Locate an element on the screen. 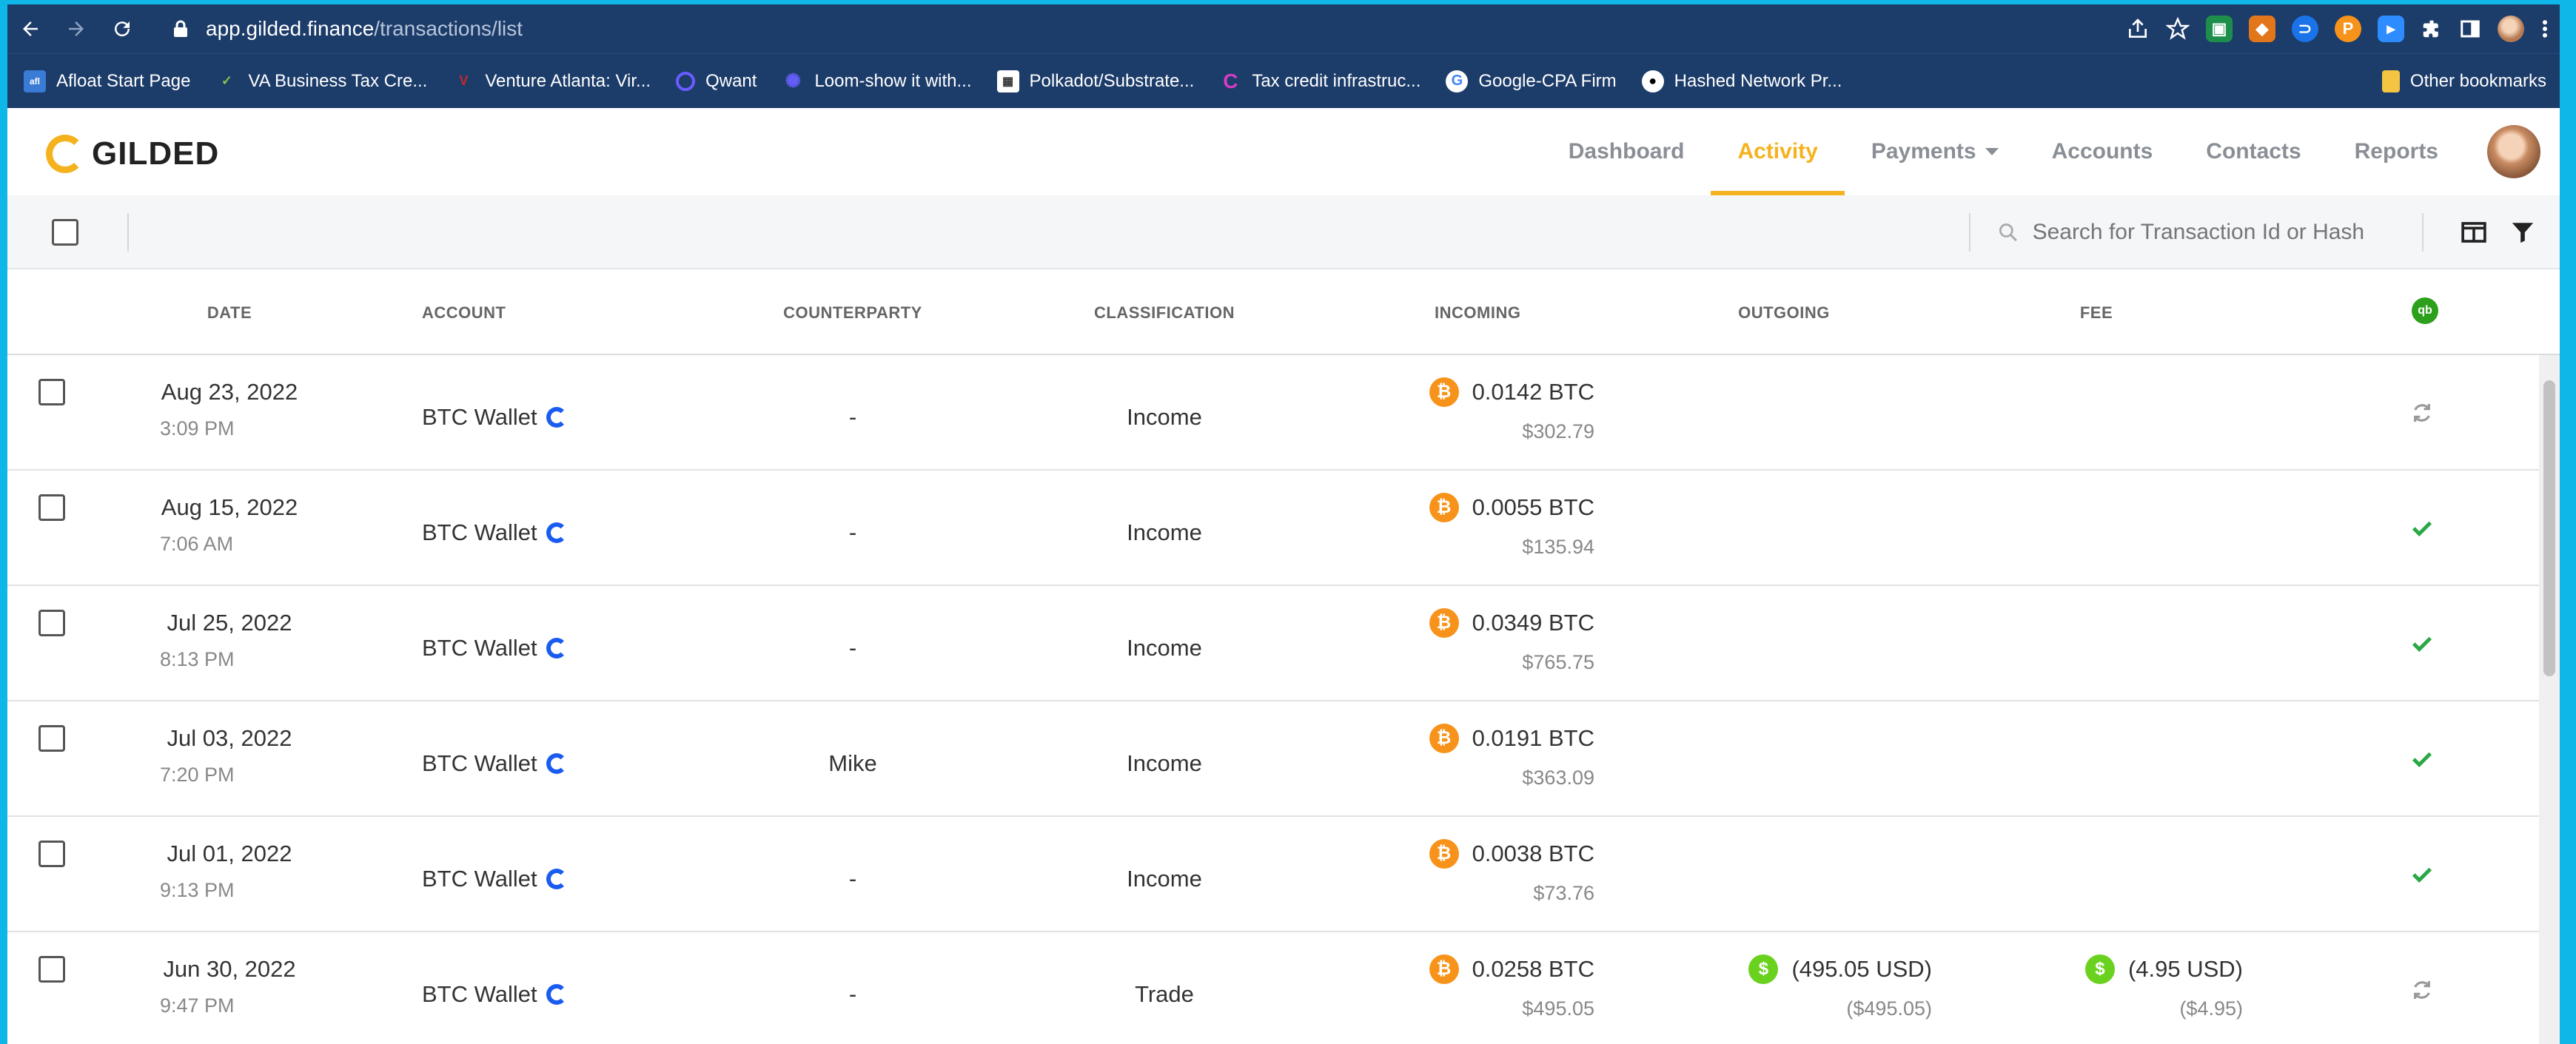  nav-reports: Reports is located at coordinates (2396, 151).